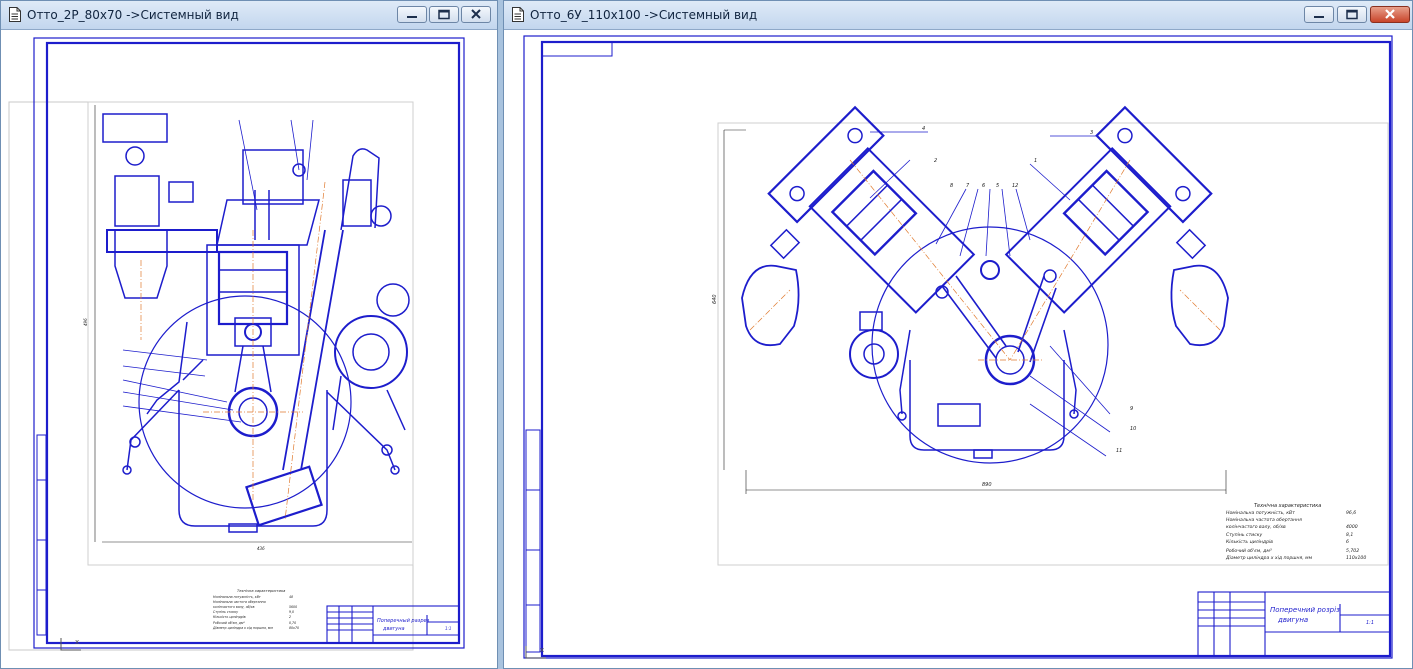 The height and width of the screenshot is (669, 1413). I want to click on spec-value: 8,1, so click(1349, 535).